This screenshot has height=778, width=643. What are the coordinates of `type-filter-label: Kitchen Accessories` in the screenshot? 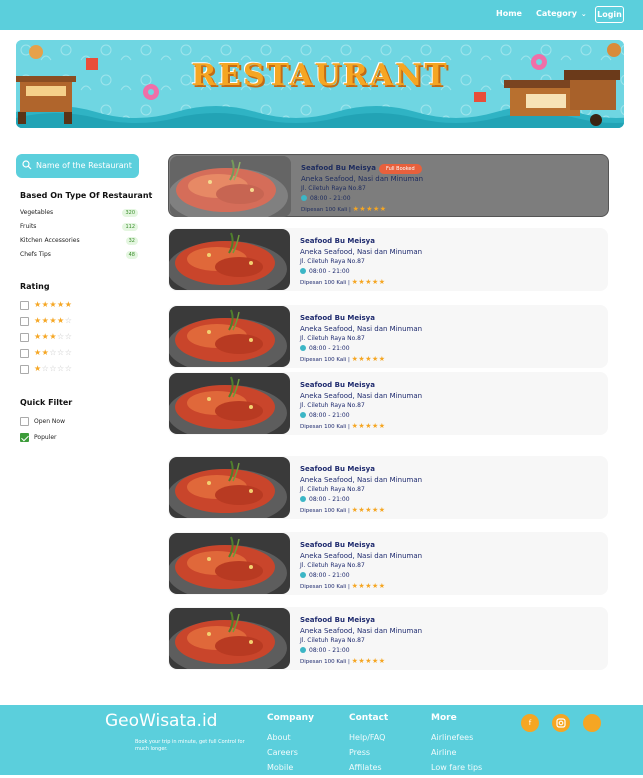 It's located at (50, 240).